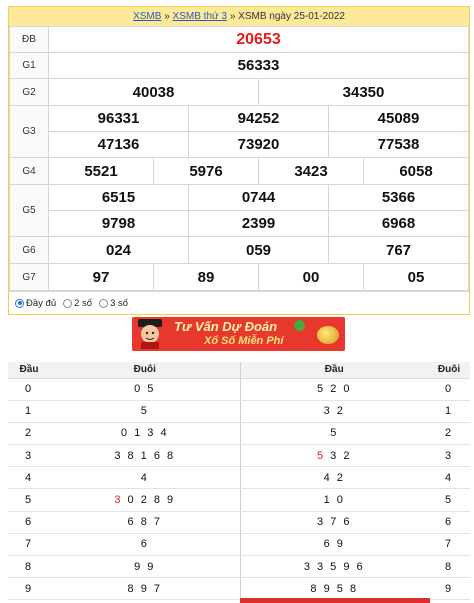  Describe the element at coordinates (29, 522) in the screenshot. I see `dau-cell: 6` at that location.